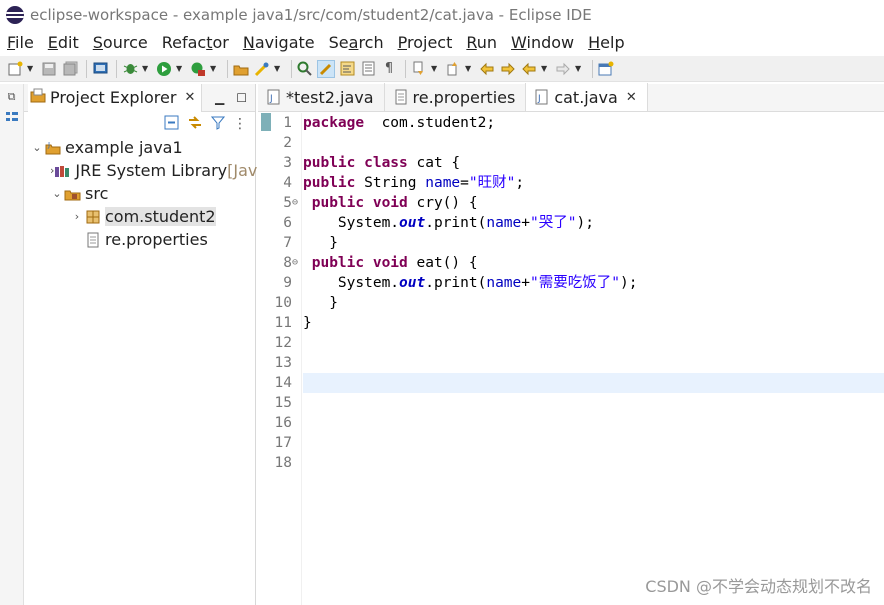 The width and height of the screenshot is (884, 605). What do you see at coordinates (198, 69) in the screenshot?
I see `external-tools-icon` at bounding box center [198, 69].